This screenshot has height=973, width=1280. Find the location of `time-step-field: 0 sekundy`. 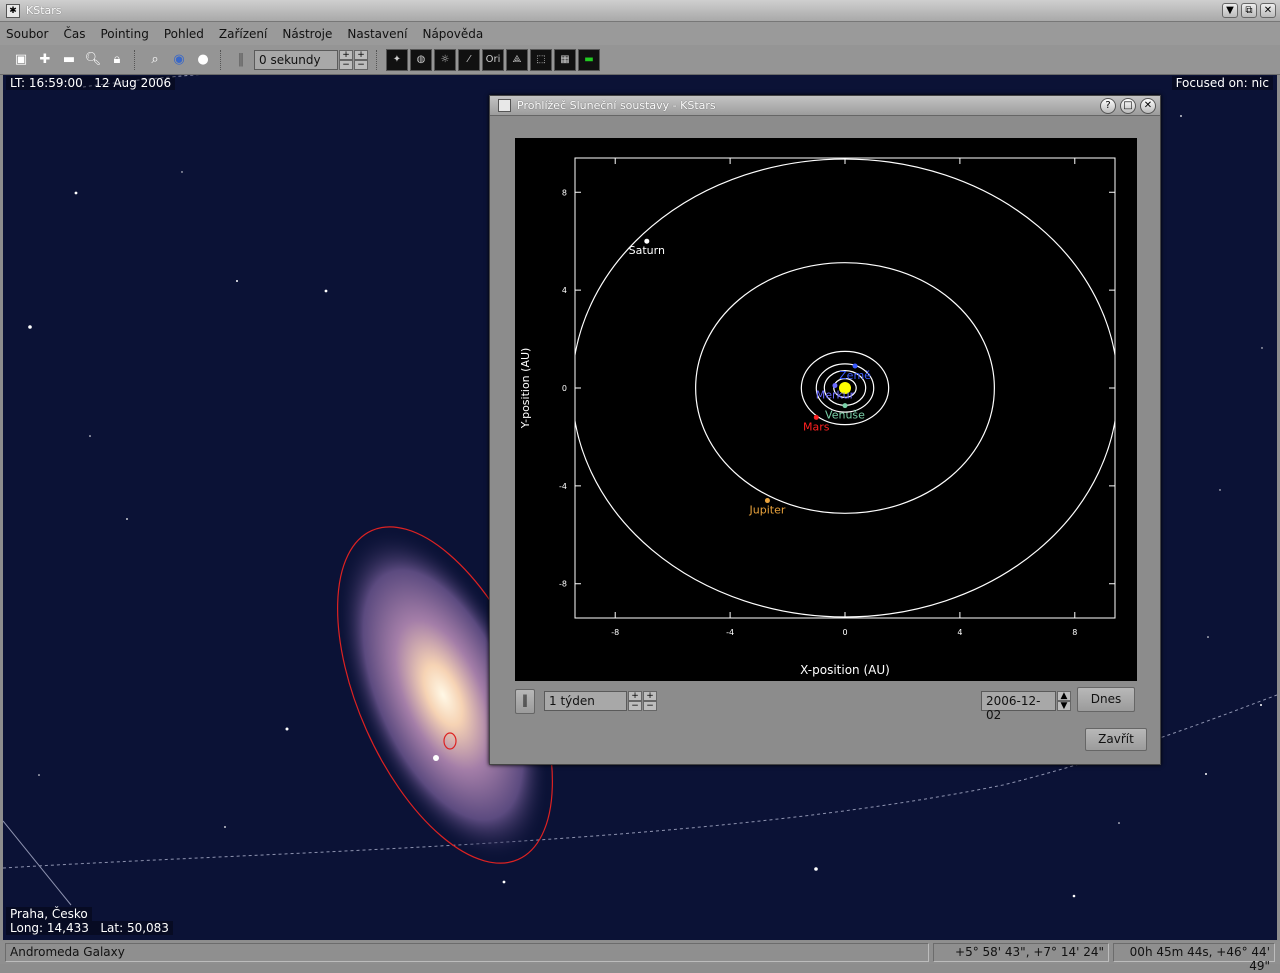

time-step-field: 0 sekundy is located at coordinates (296, 59).